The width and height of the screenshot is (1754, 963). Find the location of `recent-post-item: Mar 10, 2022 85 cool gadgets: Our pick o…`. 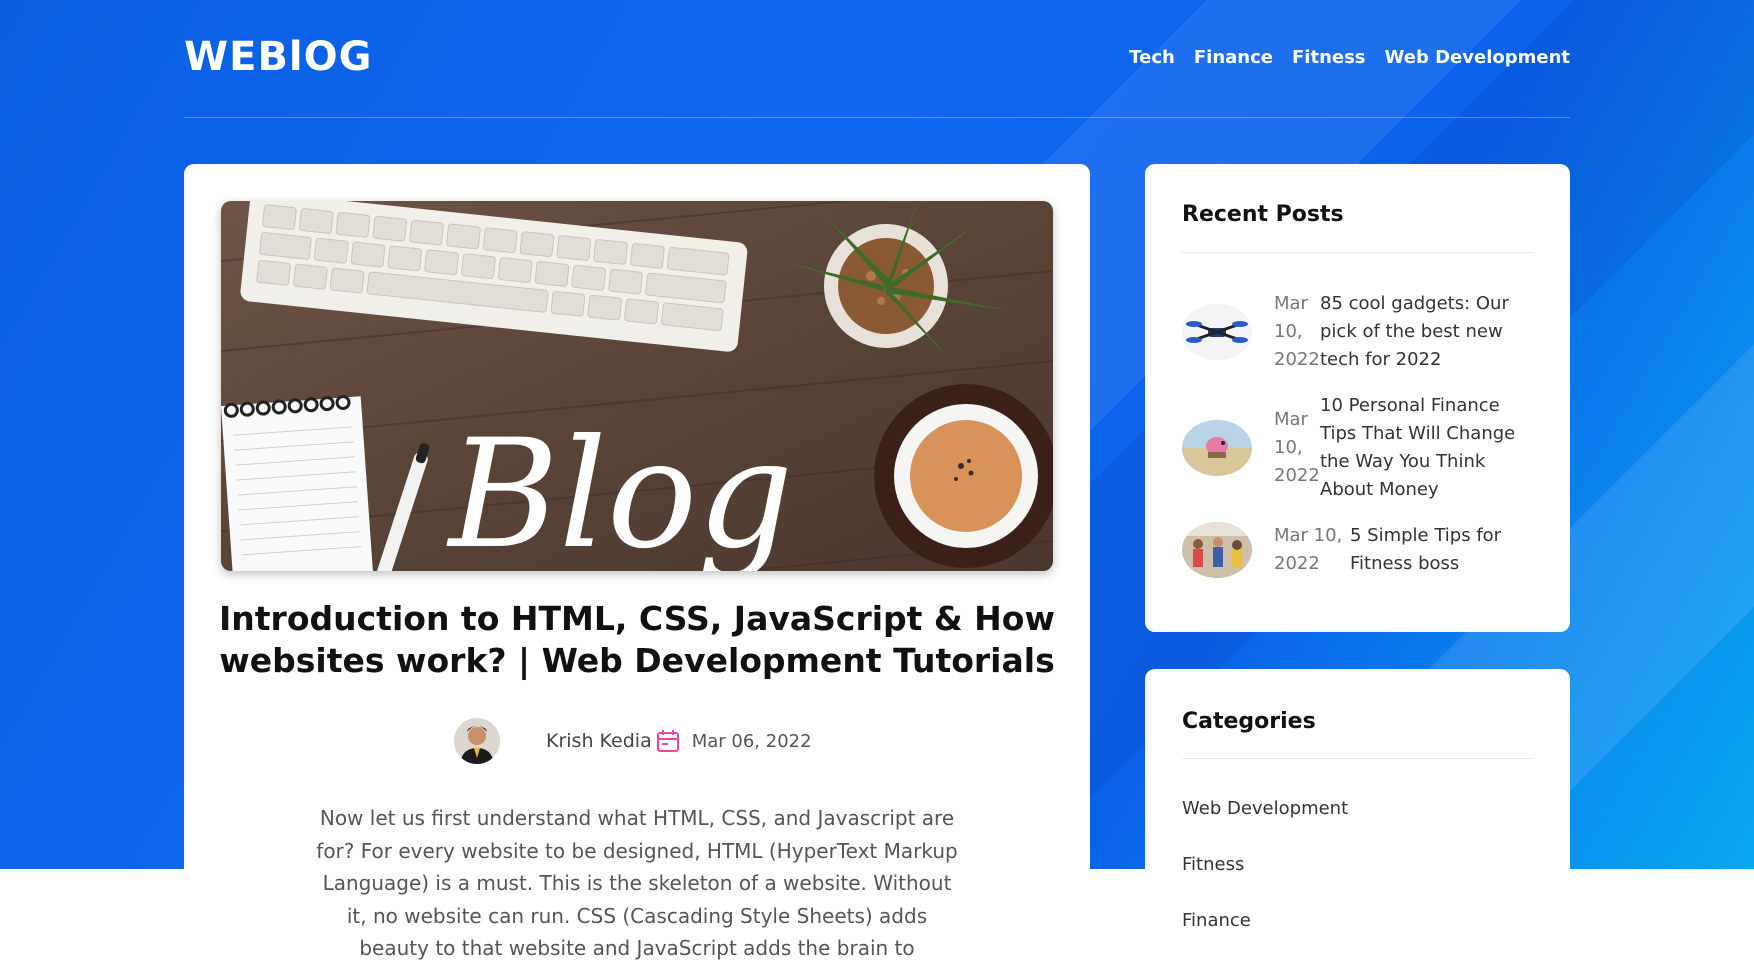

recent-post-item: Mar 10, 2022 85 cool gadgets: Our pick o… is located at coordinates (1357, 332).